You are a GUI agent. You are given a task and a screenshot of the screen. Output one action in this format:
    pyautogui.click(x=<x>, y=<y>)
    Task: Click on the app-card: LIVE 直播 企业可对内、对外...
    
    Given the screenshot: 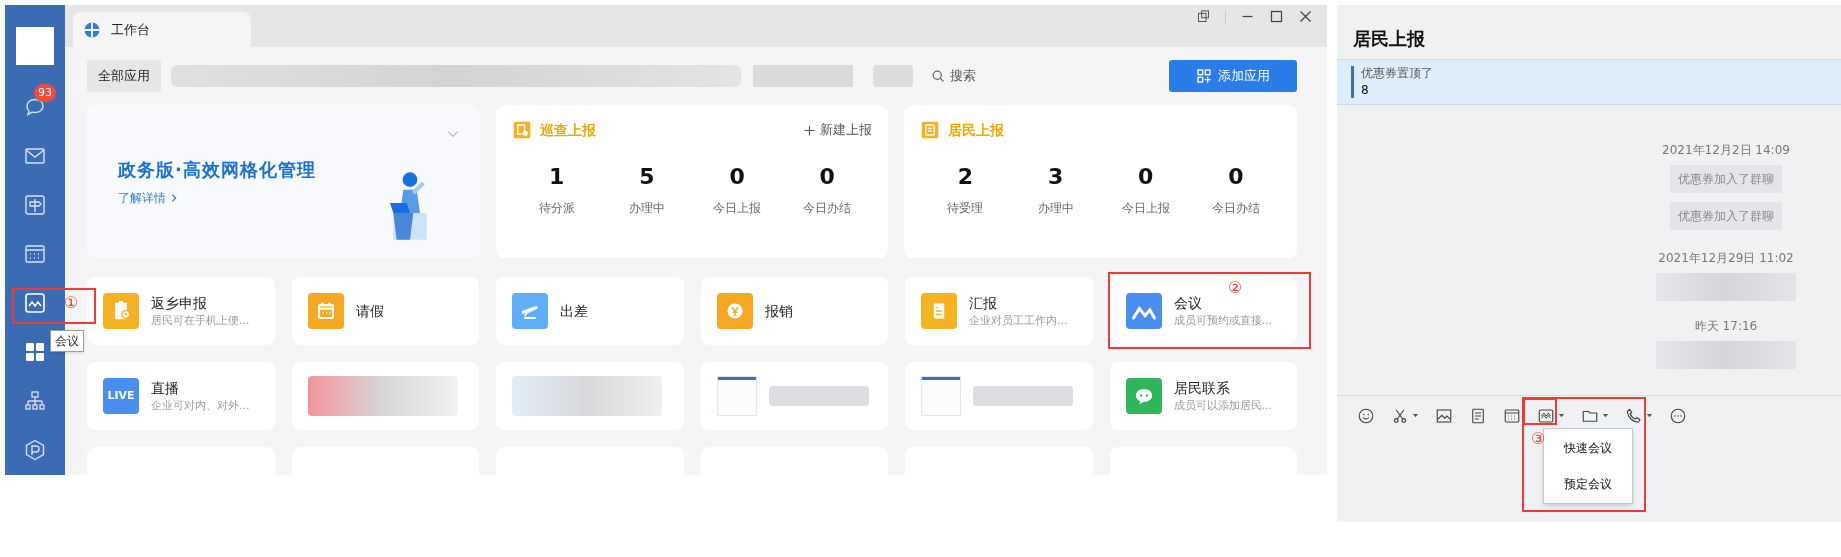 What is the action you would take?
    pyautogui.click(x=181, y=396)
    